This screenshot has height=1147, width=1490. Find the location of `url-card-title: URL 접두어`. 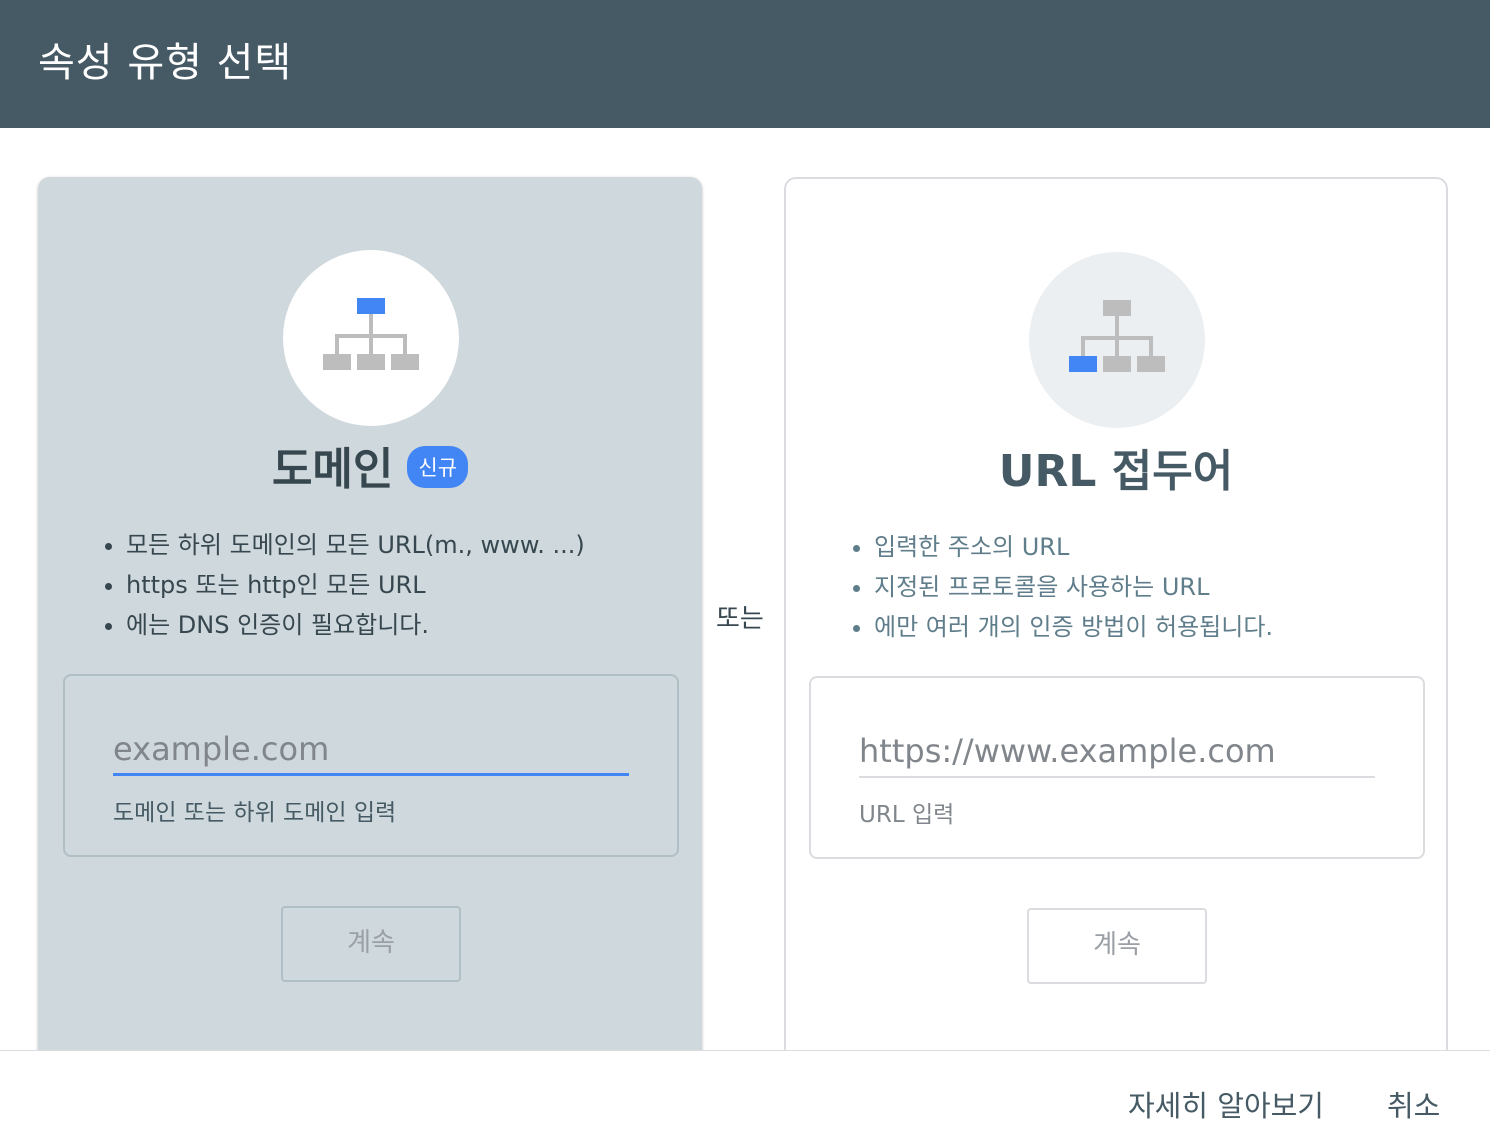

url-card-title: URL 접두어 is located at coordinates (1116, 467).